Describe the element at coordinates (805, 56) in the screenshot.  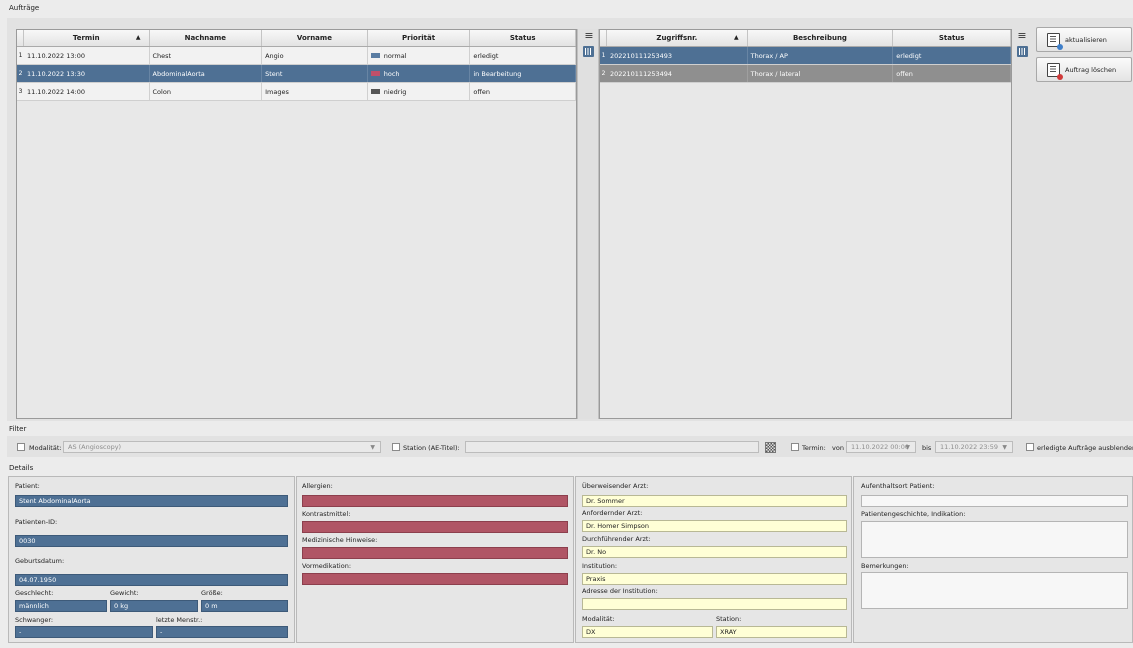
I see `table-row: 1 202210111253493 Thorax / AP erledigt` at that location.